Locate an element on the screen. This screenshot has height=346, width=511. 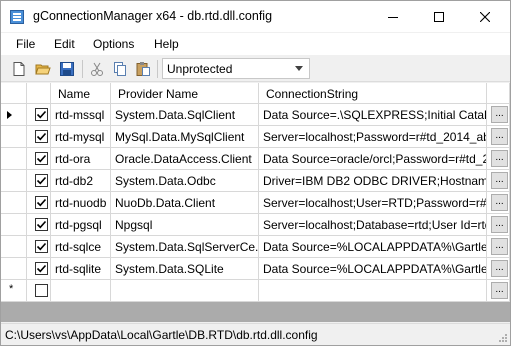
name-cell: rtd-db2 is located at coordinates (81, 181).